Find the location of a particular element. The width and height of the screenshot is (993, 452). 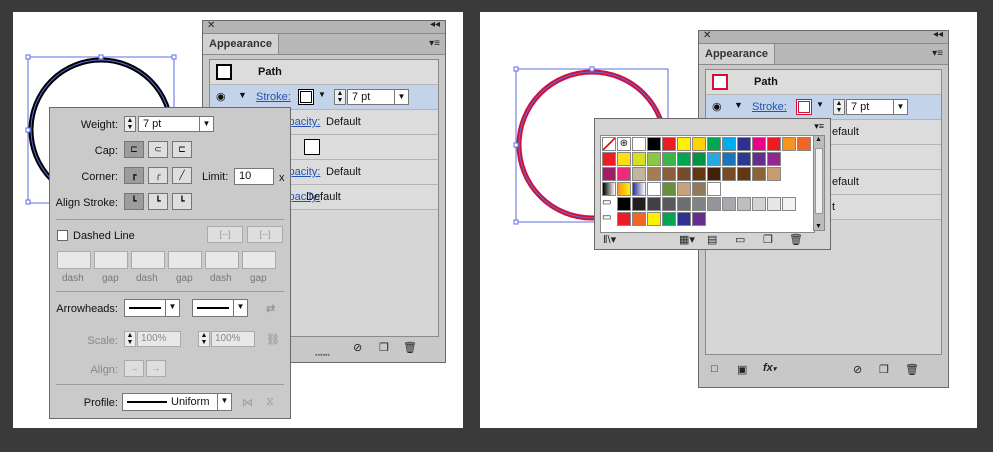

tab-appearance: Appearance is located at coordinates (241, 44).